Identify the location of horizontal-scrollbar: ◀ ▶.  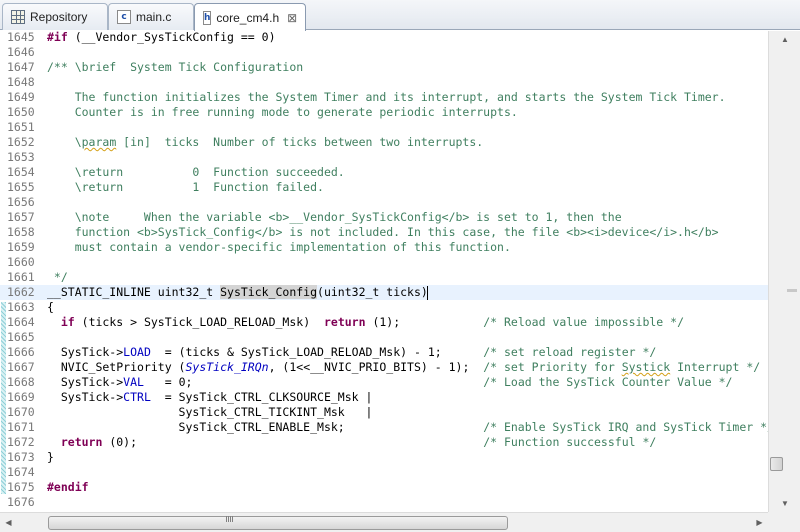
(384, 522).